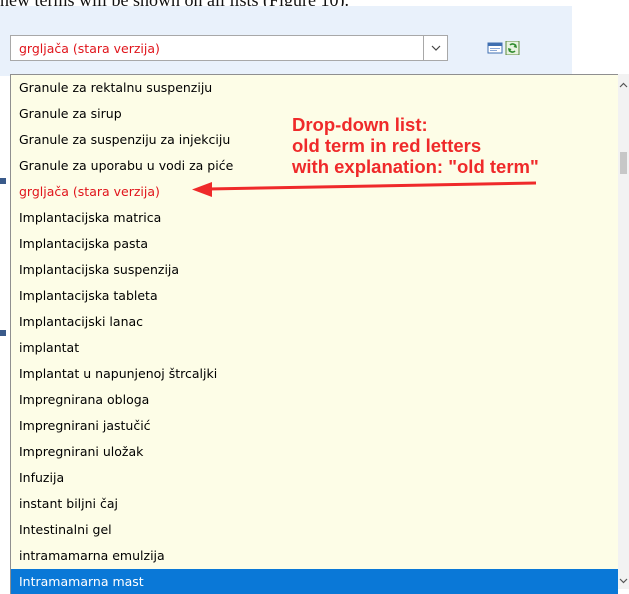  What do you see at coordinates (314, 556) in the screenshot?
I see `list-item: intramamarna emulzija` at bounding box center [314, 556].